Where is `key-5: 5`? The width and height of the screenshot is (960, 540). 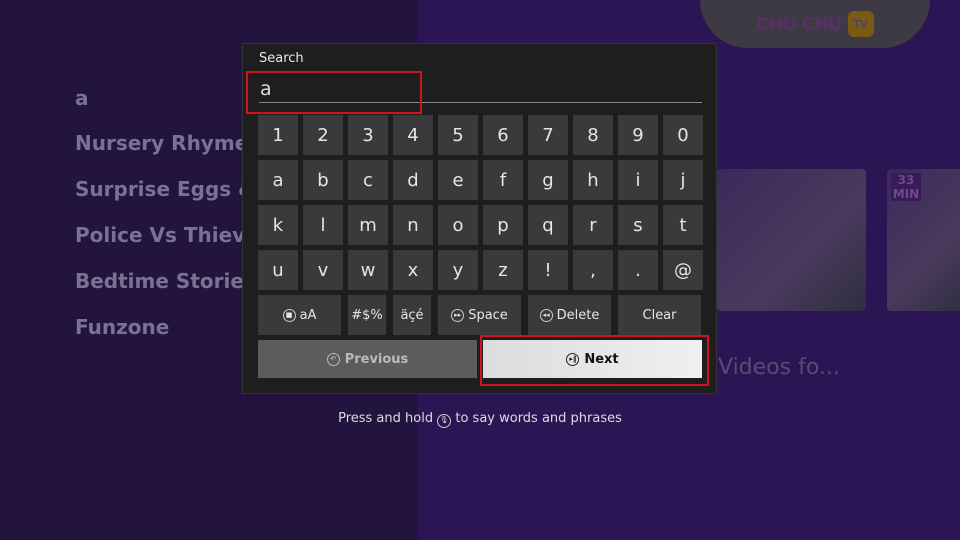 key-5: 5 is located at coordinates (458, 135).